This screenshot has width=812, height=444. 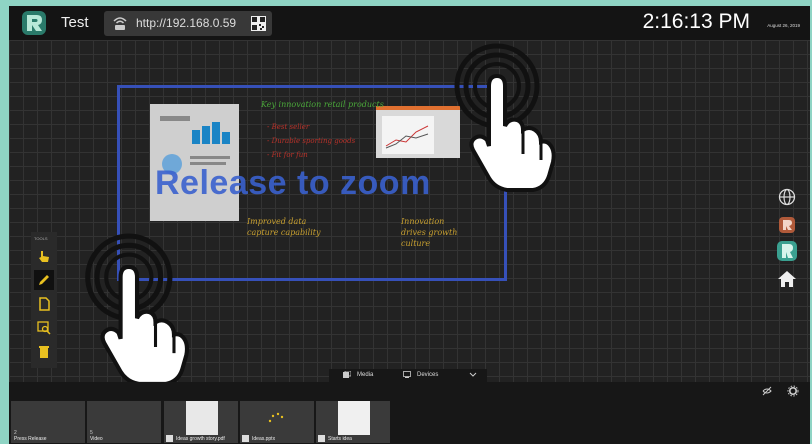 What do you see at coordinates (202, 418) in the screenshot?
I see `pdf-thumbnail` at bounding box center [202, 418].